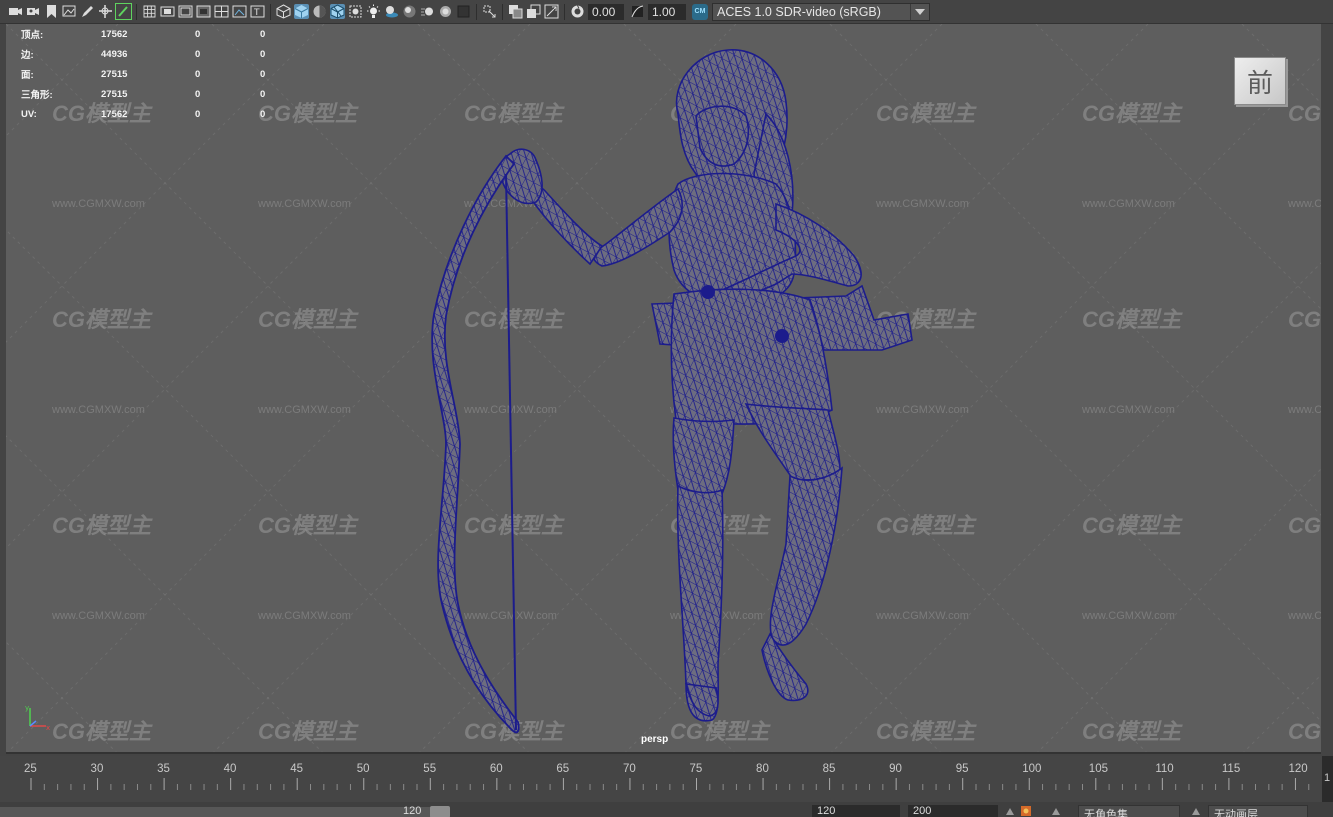  What do you see at coordinates (337, 11) in the screenshot?
I see `wireframe-on-shaded-icon` at bounding box center [337, 11].